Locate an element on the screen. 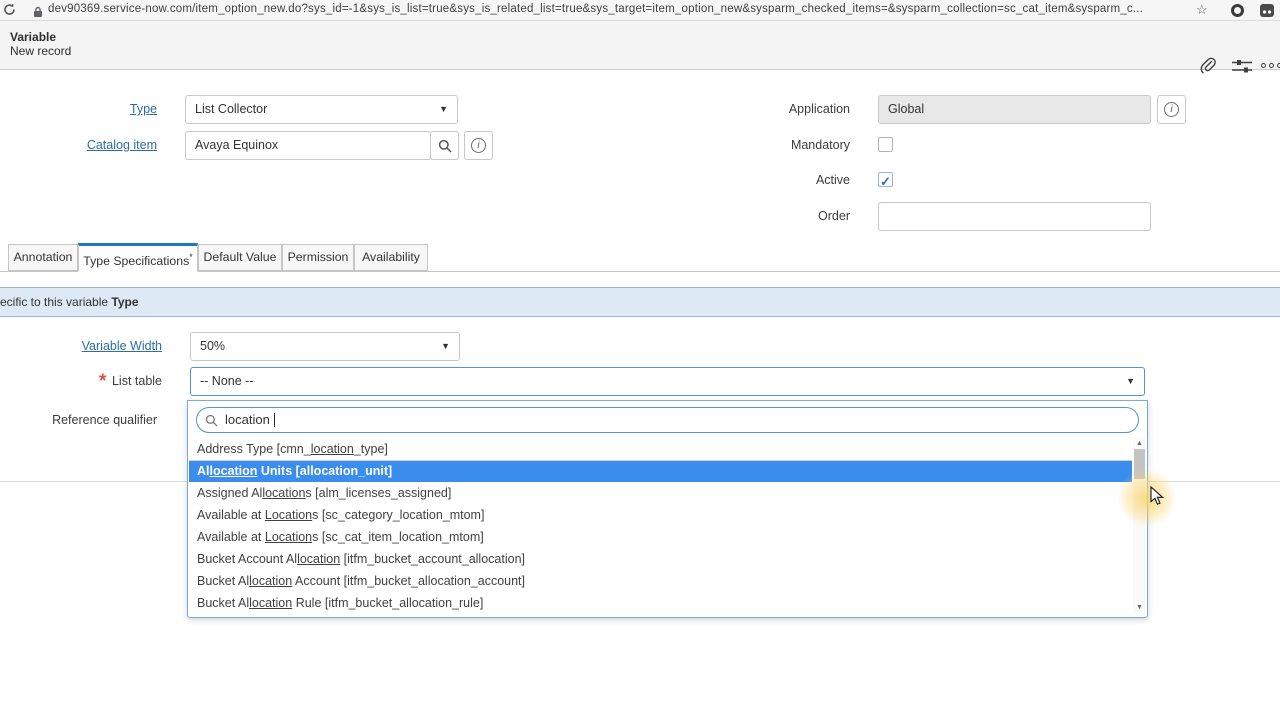 The image size is (1280, 720). reference-qualifier-label: Reference qualifier is located at coordinates (104, 420).